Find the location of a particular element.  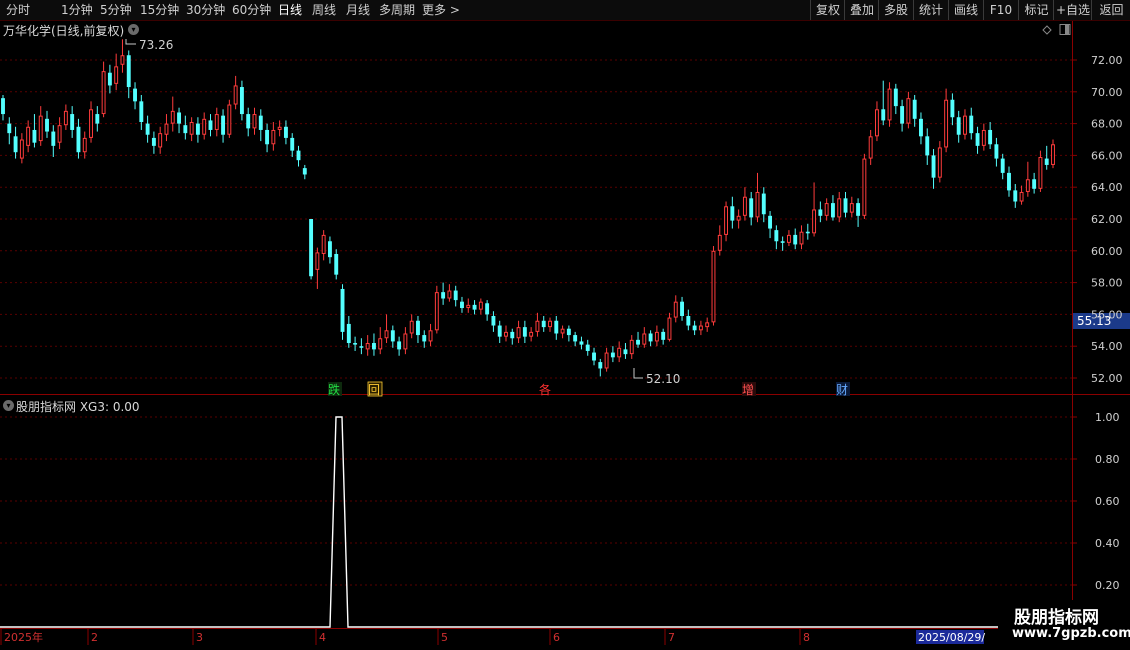

price-tick-label: 62.00 is located at coordinates (1107, 219).